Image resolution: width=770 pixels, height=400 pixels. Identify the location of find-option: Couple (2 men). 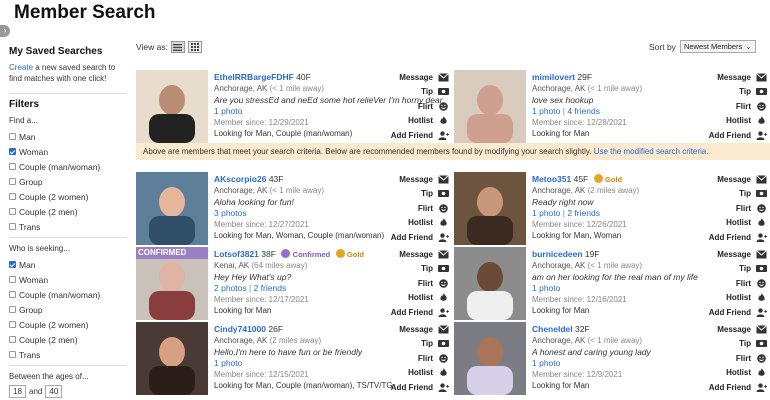
(68, 211).